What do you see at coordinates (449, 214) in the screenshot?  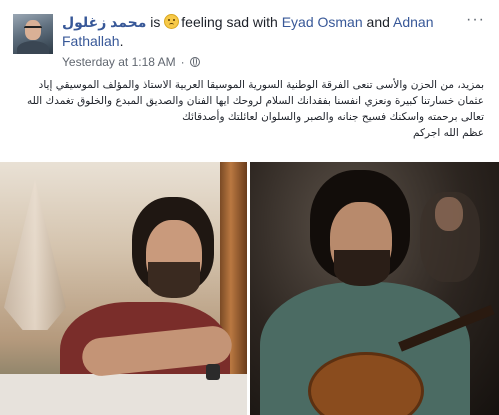 I see `background-musician-face` at bounding box center [449, 214].